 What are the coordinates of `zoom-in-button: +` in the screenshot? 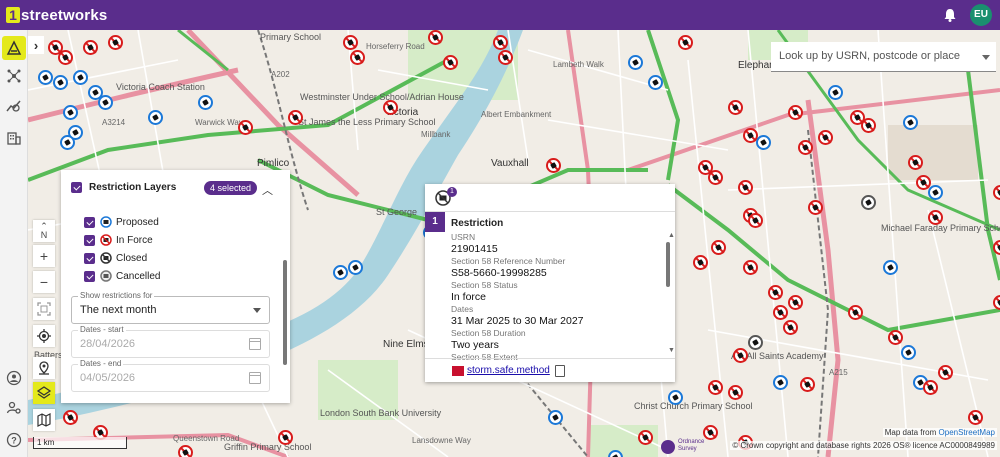 It's located at (44, 256).